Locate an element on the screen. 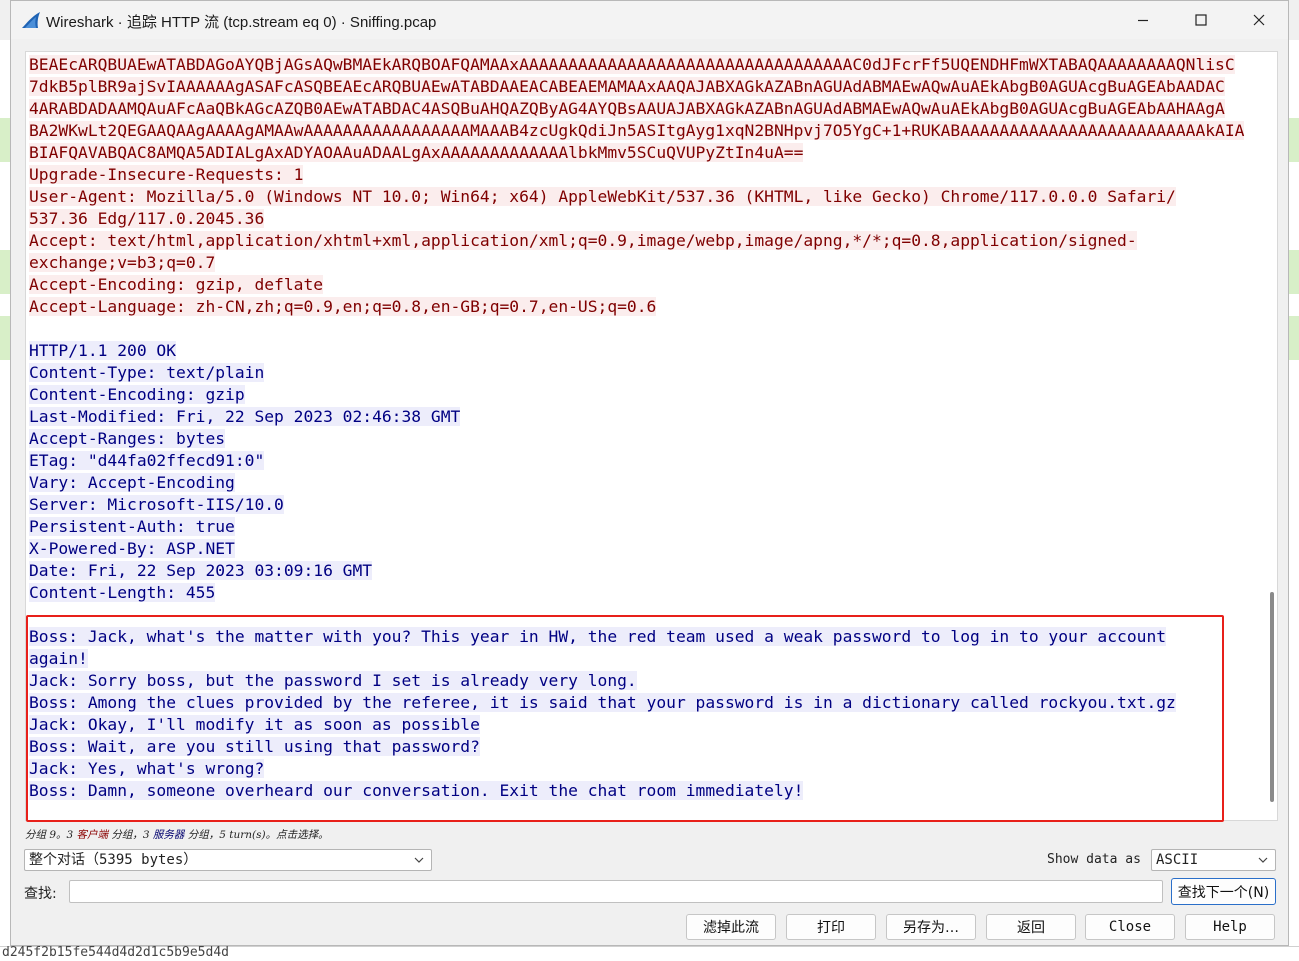  find-input is located at coordinates (616, 891).